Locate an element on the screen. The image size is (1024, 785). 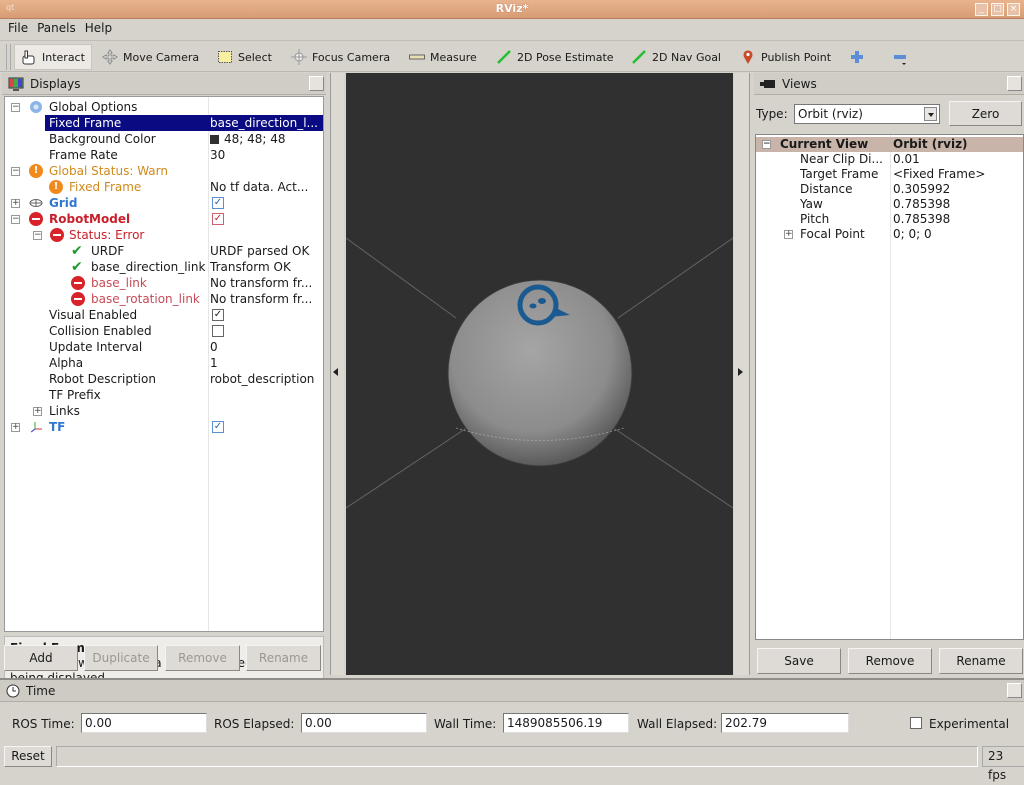
status-message is located at coordinates (517, 756).